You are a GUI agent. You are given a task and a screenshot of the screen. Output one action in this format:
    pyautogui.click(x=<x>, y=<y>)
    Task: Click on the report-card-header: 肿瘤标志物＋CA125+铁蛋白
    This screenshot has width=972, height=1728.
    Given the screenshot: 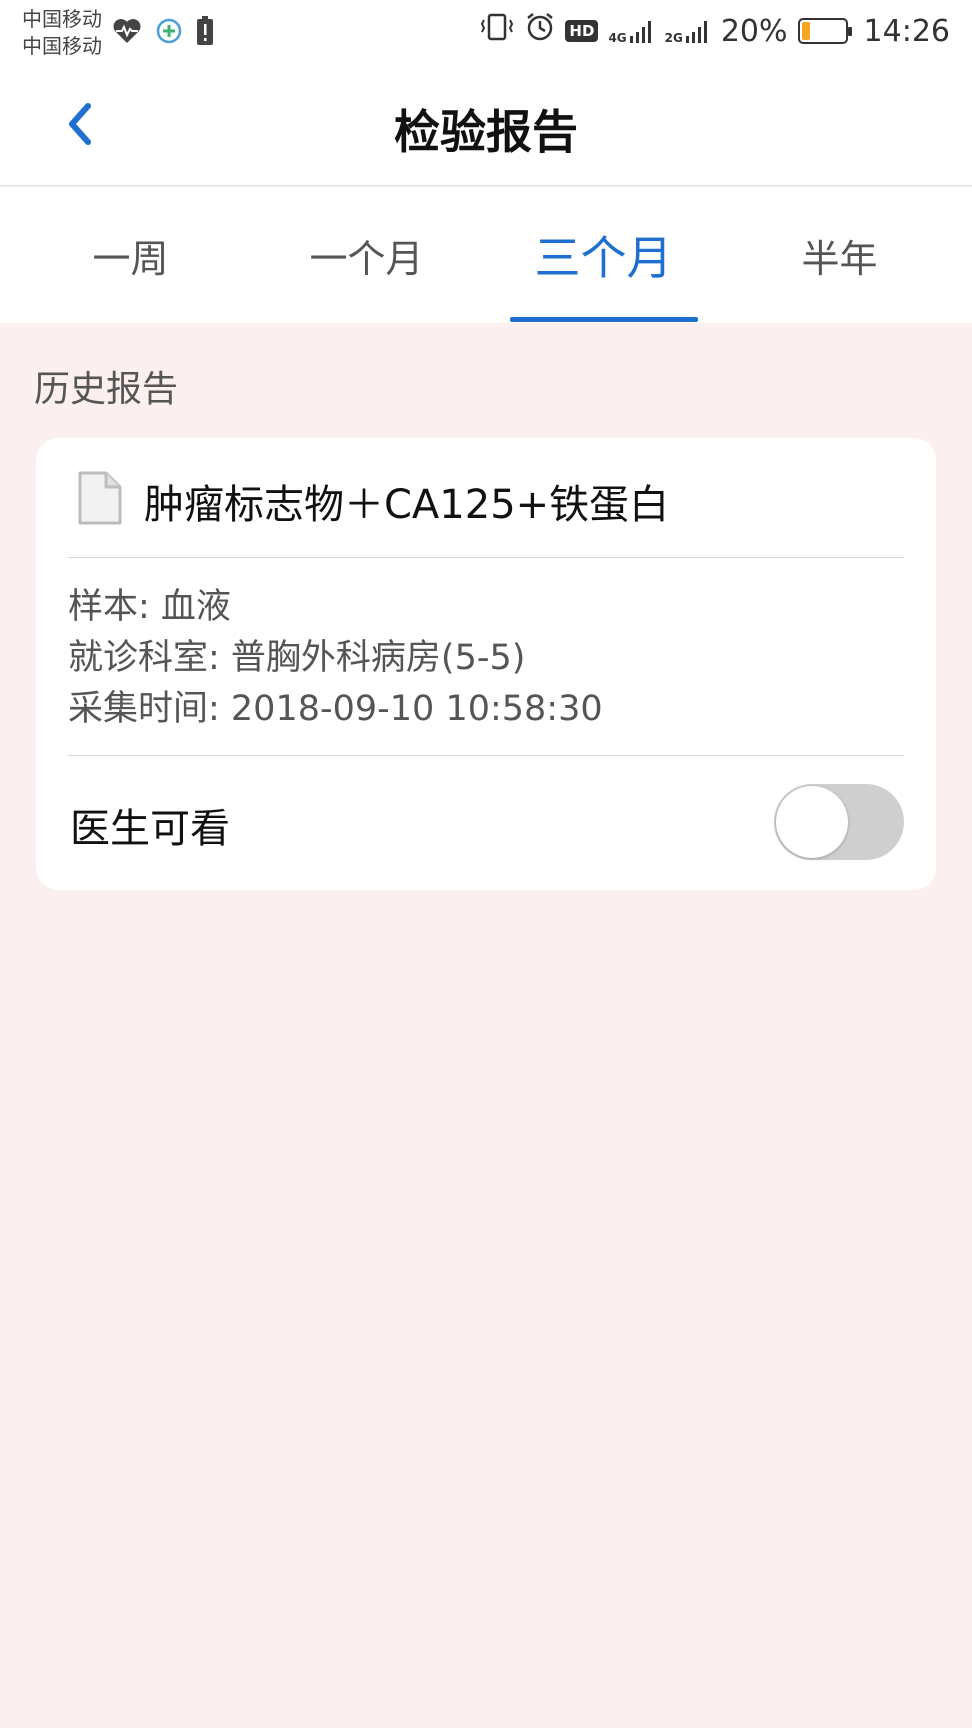 What is the action you would take?
    pyautogui.click(x=486, y=498)
    